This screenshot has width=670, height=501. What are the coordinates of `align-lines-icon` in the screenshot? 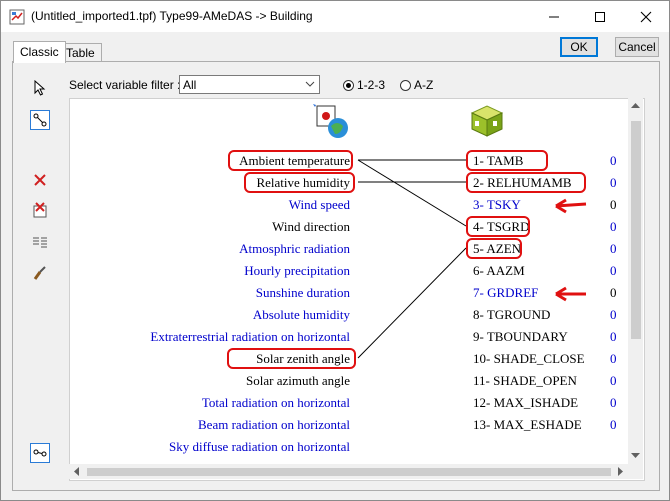 It's located at (40, 242).